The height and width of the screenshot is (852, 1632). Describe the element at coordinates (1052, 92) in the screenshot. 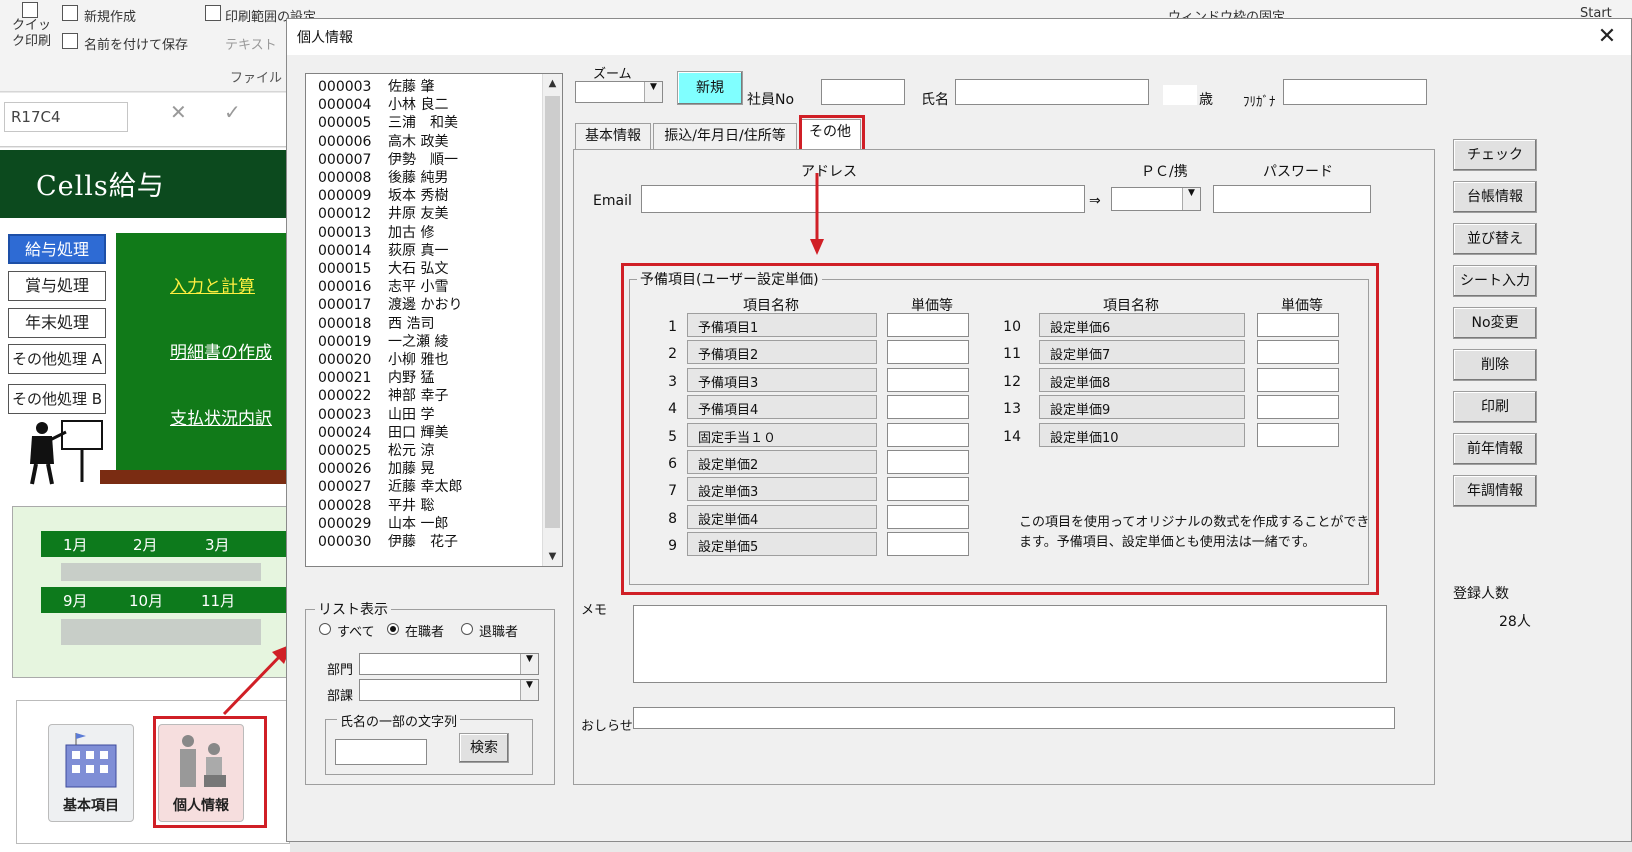

I see `name-input` at that location.